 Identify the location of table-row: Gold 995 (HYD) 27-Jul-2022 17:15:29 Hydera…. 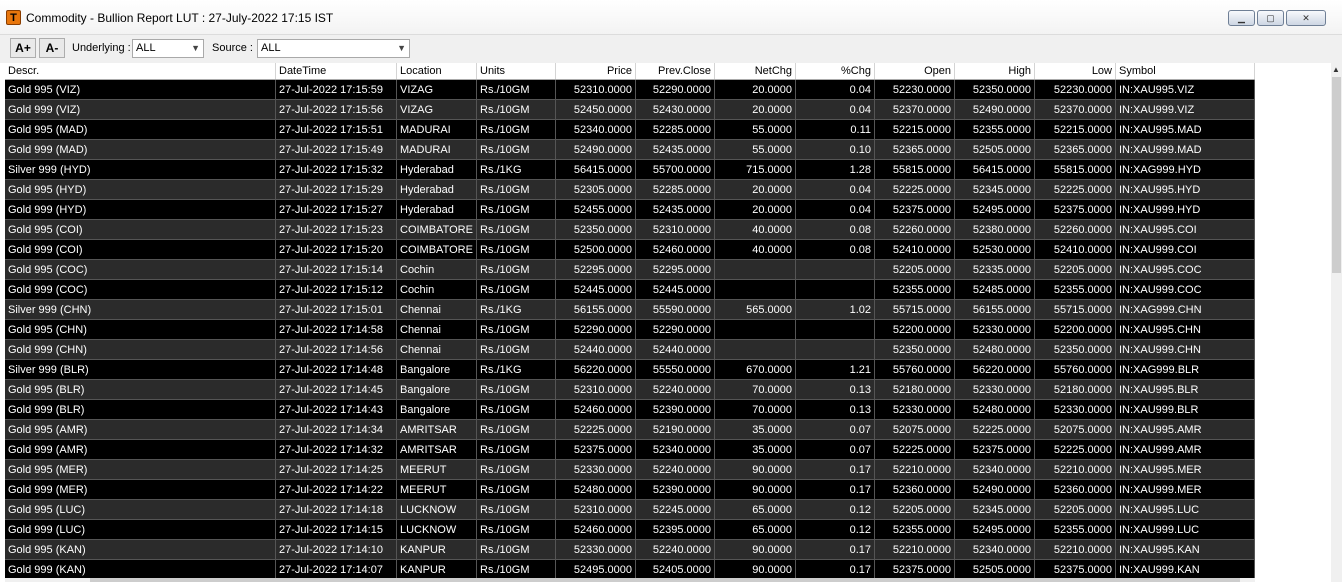
(630, 190).